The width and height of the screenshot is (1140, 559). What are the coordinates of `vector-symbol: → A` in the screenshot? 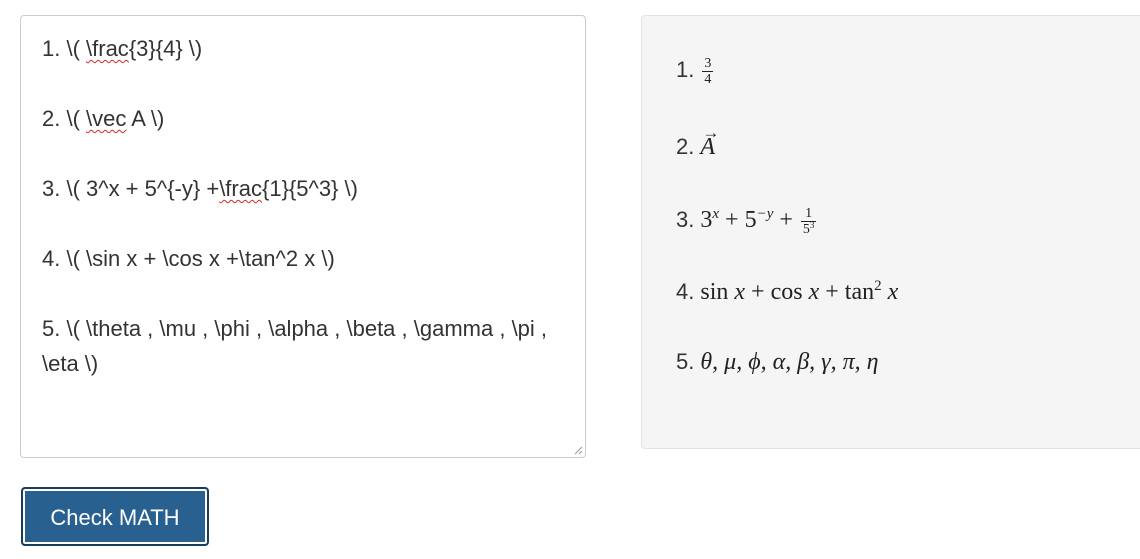 It's located at (710, 141).